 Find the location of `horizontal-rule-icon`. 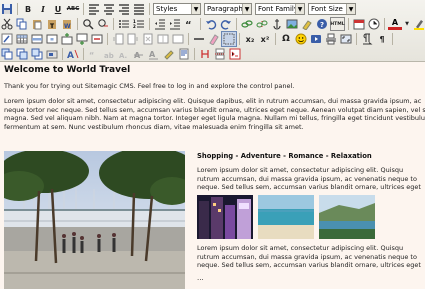

horizontal-rule-icon is located at coordinates (199, 39).